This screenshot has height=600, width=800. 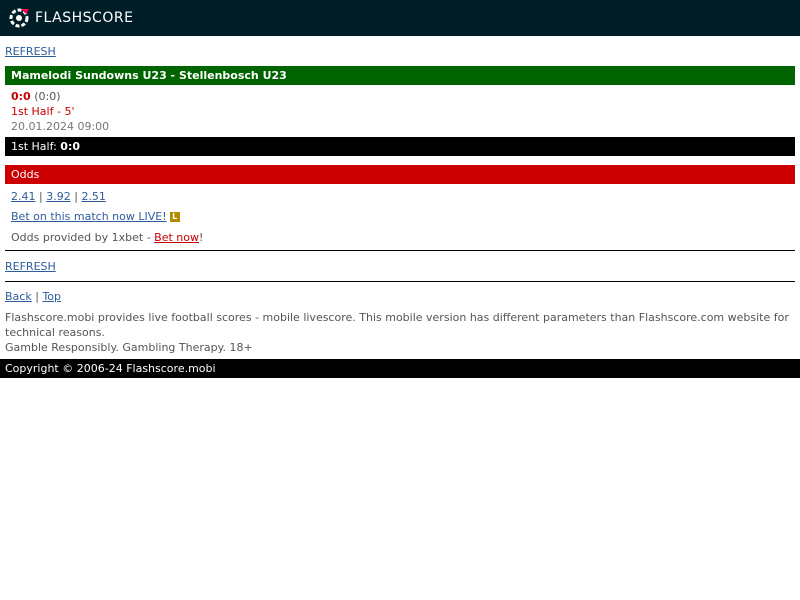 What do you see at coordinates (93, 196) in the screenshot?
I see `odds-away: 2.51` at bounding box center [93, 196].